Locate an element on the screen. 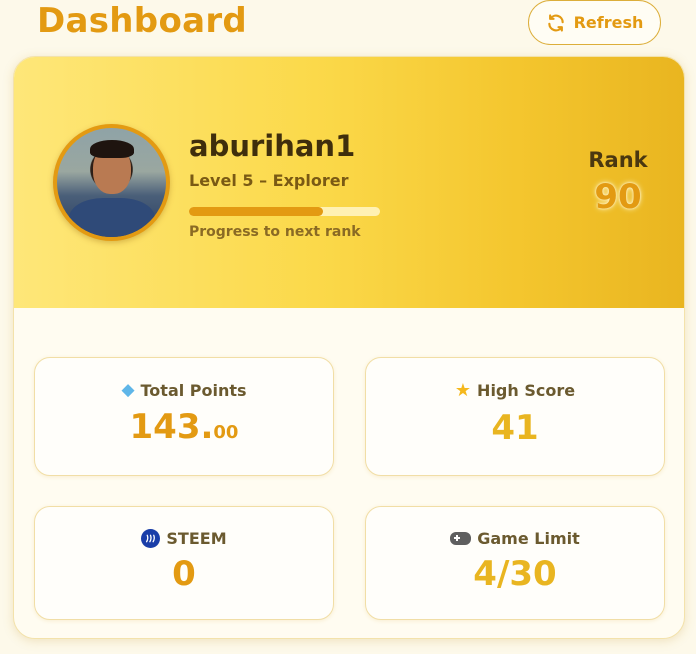 The width and height of the screenshot is (696, 654). total-points-card: ◆ Total Points 143.00 is located at coordinates (184, 416).